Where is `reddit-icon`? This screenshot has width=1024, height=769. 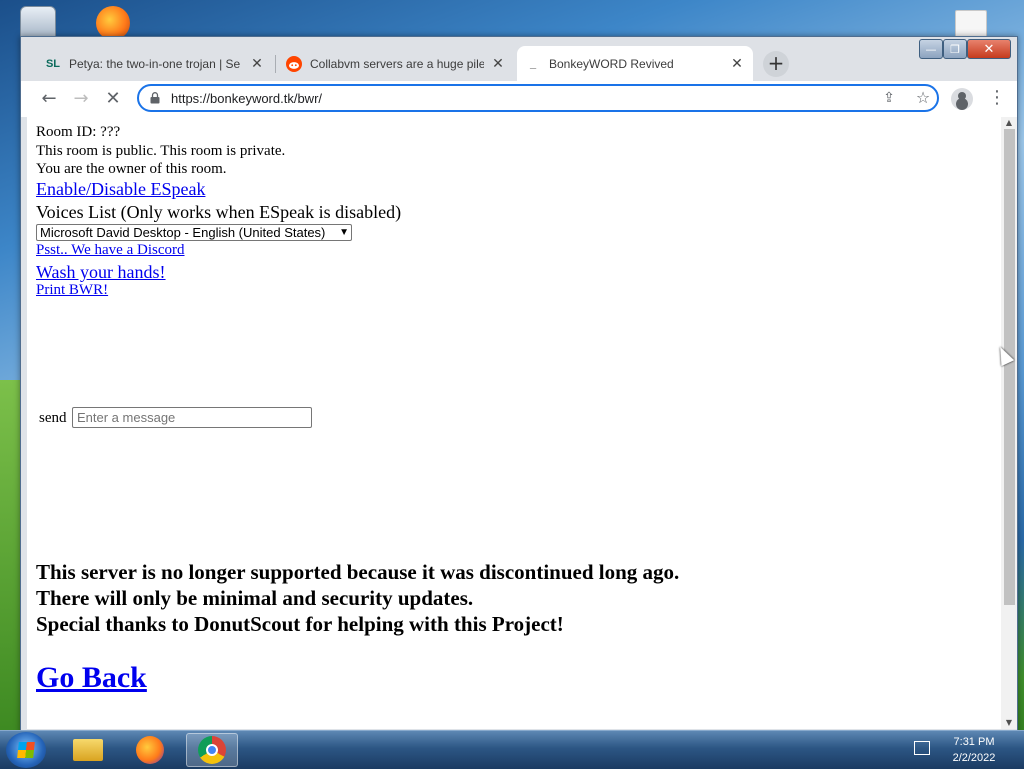 reddit-icon is located at coordinates (294, 63).